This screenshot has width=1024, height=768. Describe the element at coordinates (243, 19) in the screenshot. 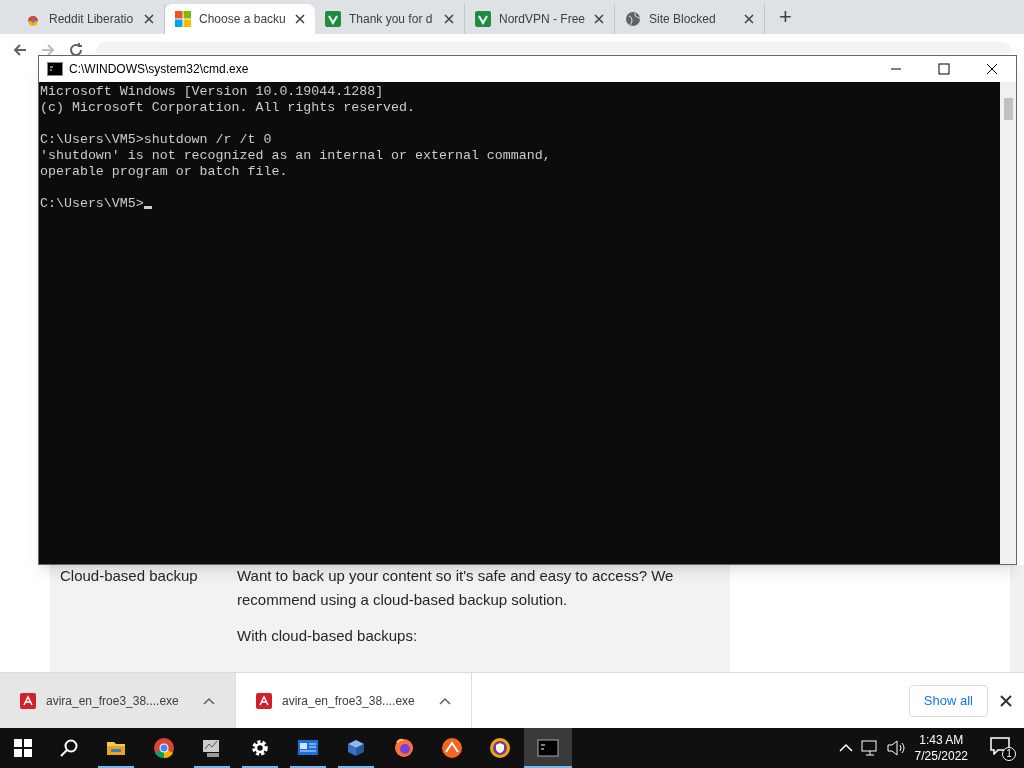

I see `tab-title: Choose a backu` at that location.